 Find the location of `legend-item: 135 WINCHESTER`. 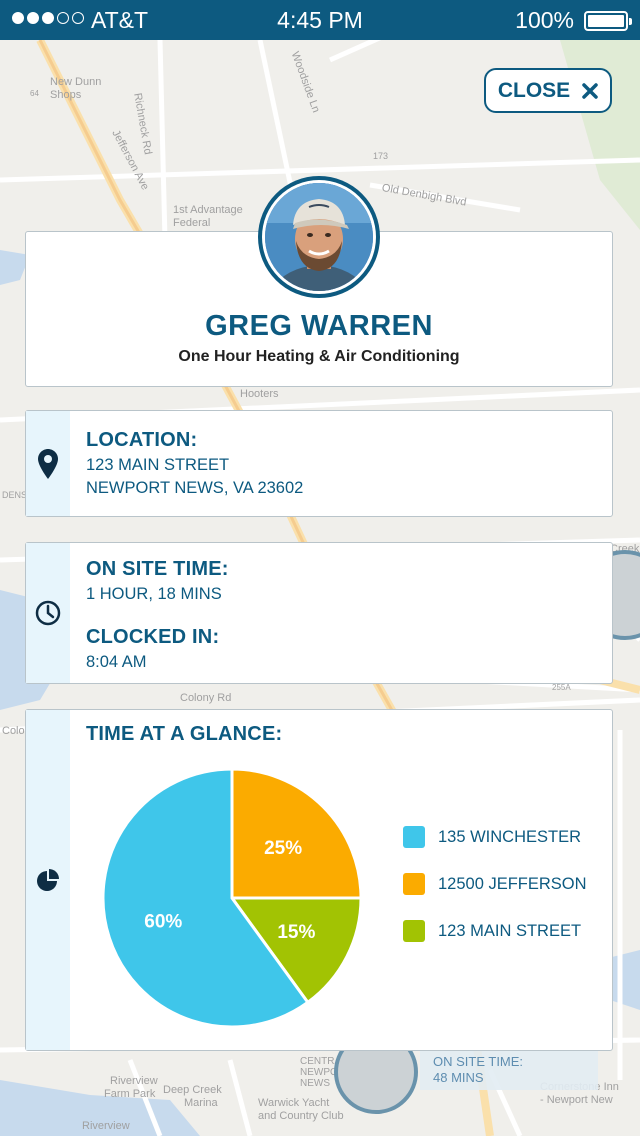

legend-item: 135 WINCHESTER is located at coordinates (492, 837).